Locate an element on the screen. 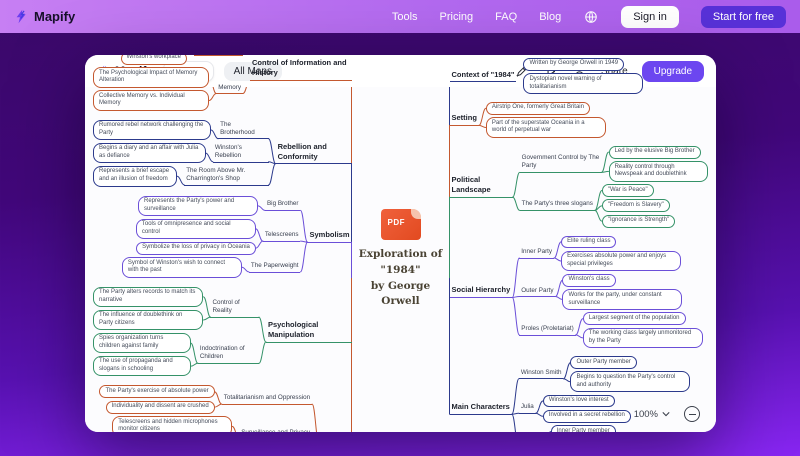 The image size is (800, 456). nav-pricing: Pricing is located at coordinates (457, 17).